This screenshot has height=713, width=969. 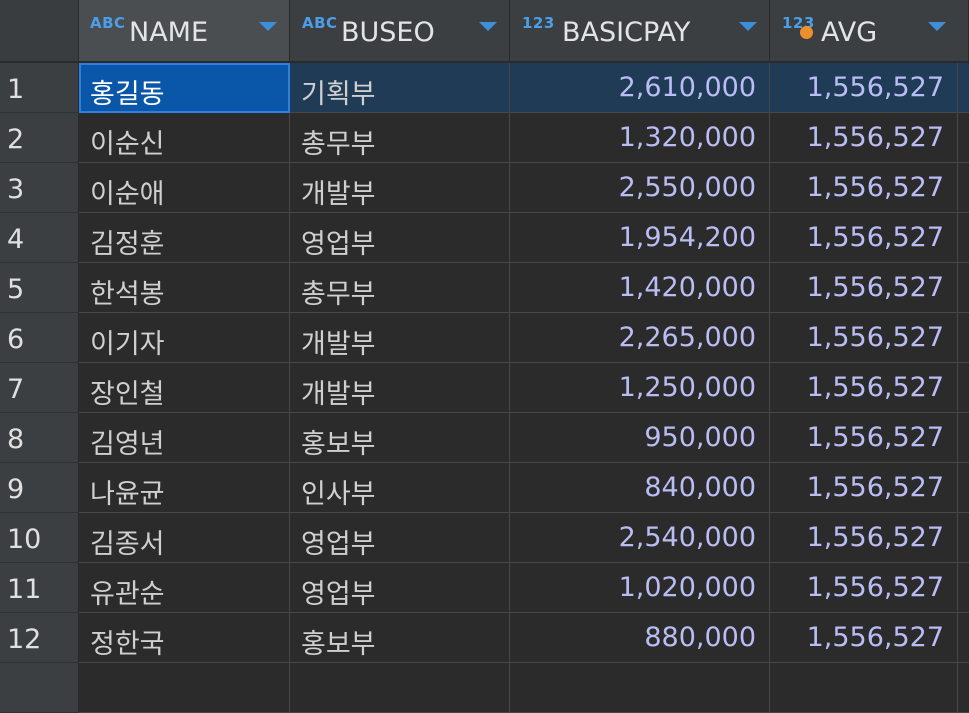 I want to click on table-row: 6 이기자 개발부 2,265,000 1,556,527, so click(x=484, y=338).